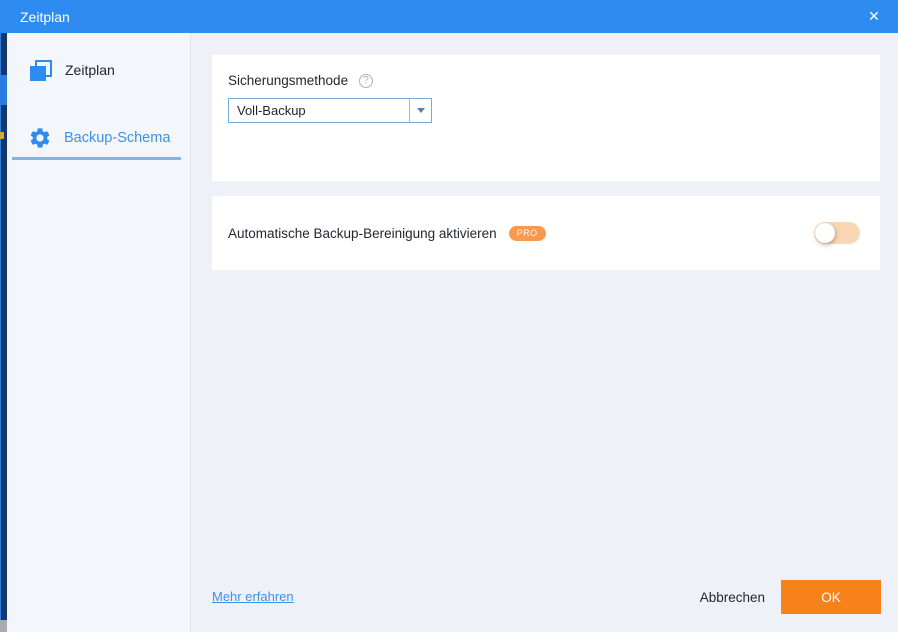  Describe the element at coordinates (449, 16) in the screenshot. I see `dialog-titlebar: Zeitplan ✕` at that location.